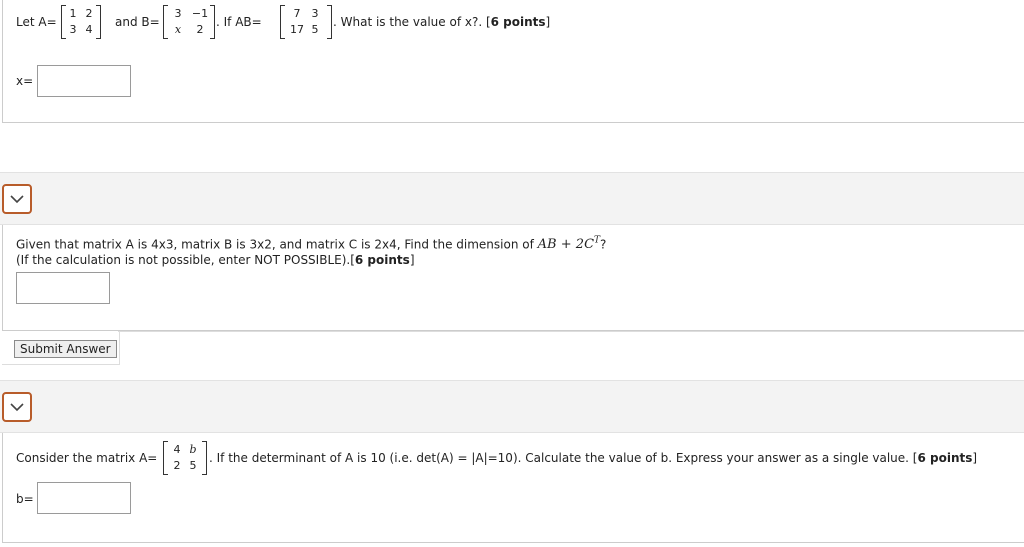 The width and height of the screenshot is (1024, 547). Describe the element at coordinates (89, 13) in the screenshot. I see `matrix-a-cell: 2` at that location.